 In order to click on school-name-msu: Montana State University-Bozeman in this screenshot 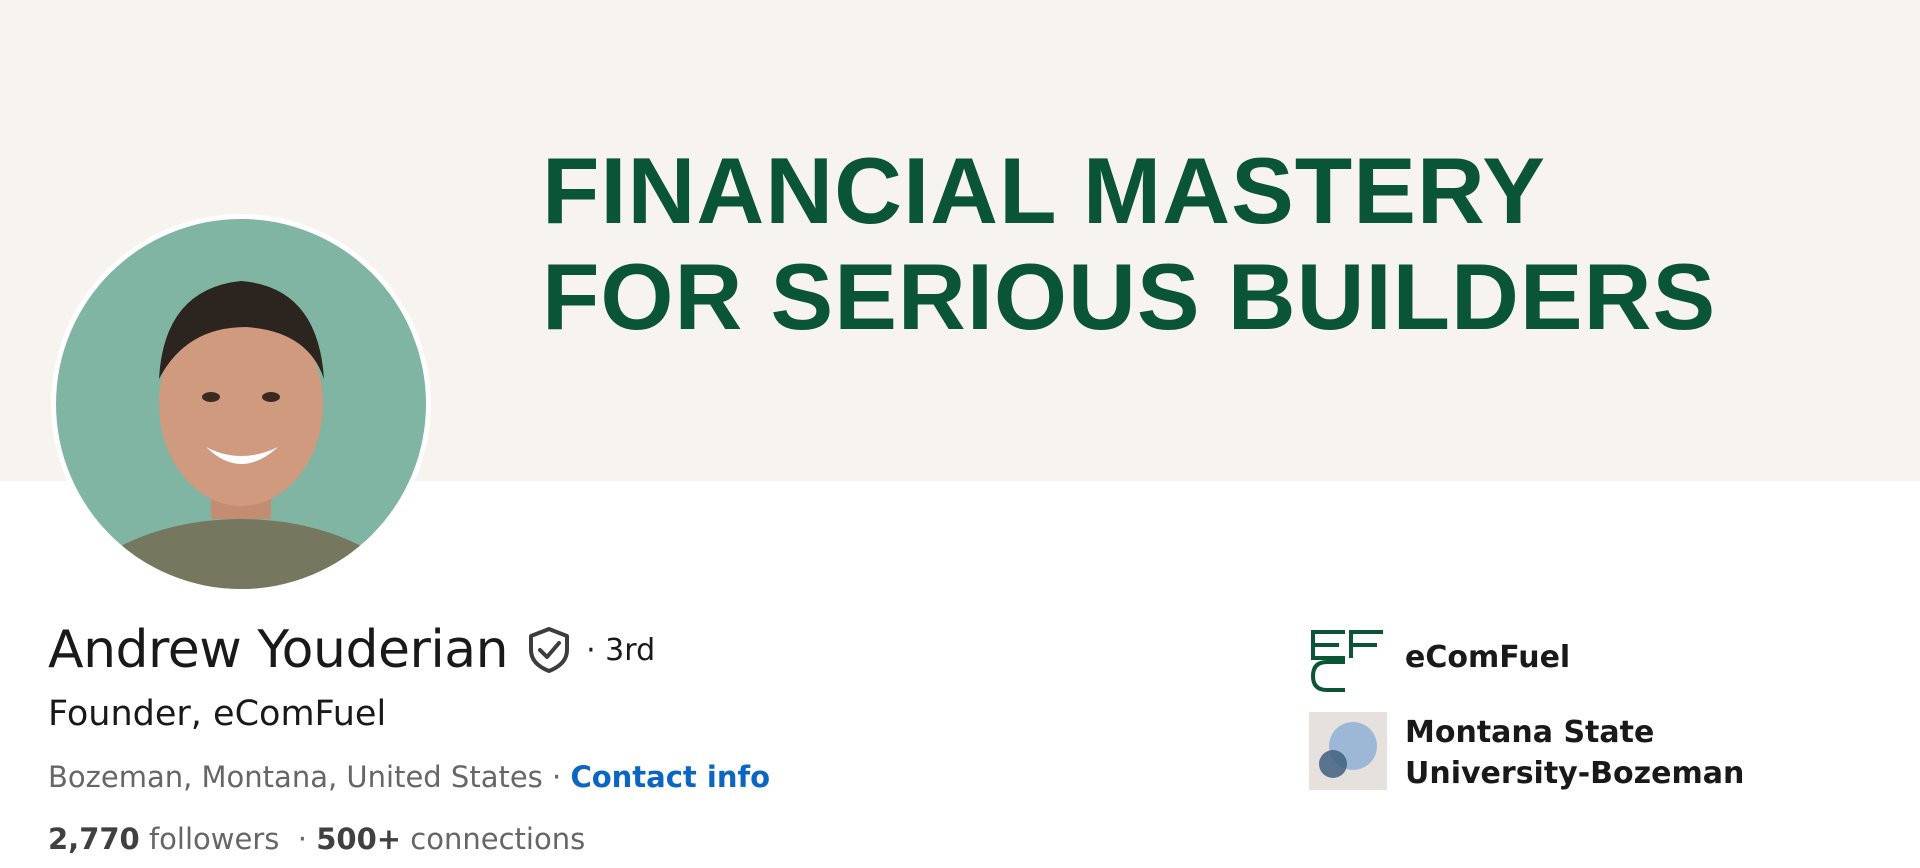, I will do `click(1575, 753)`.